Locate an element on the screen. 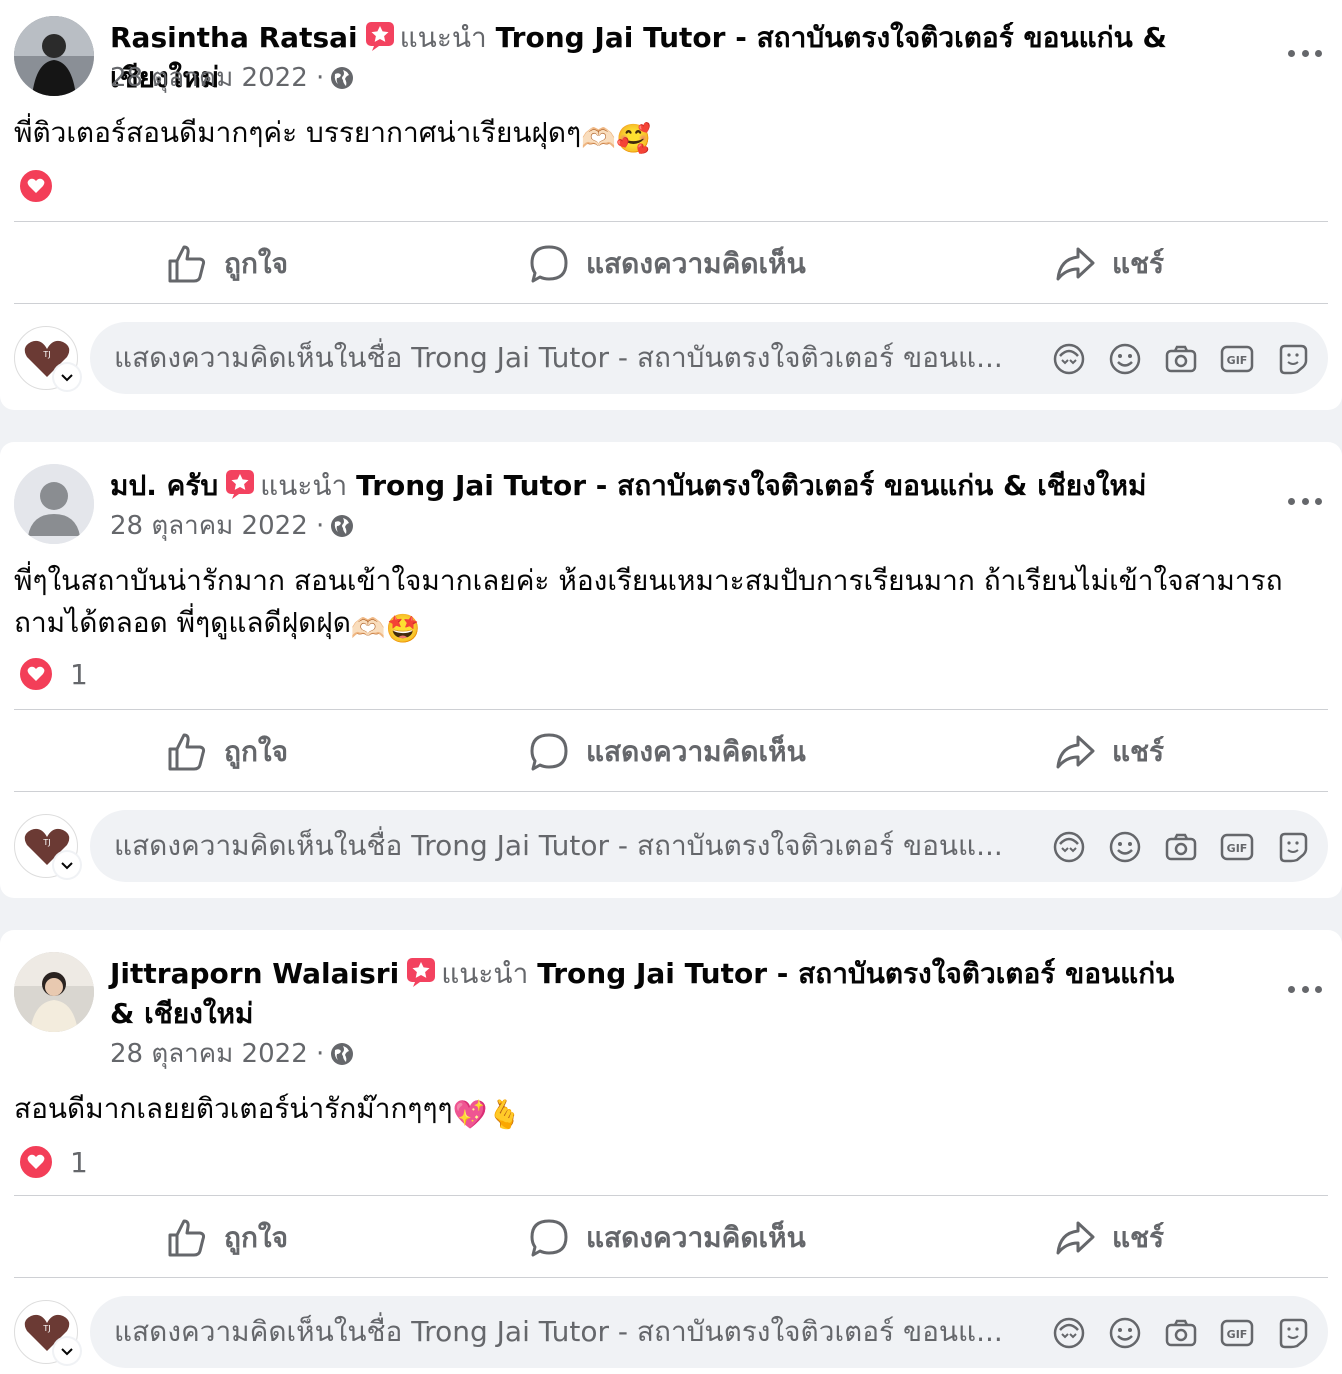  reaction-summary is located at coordinates (44, 186).